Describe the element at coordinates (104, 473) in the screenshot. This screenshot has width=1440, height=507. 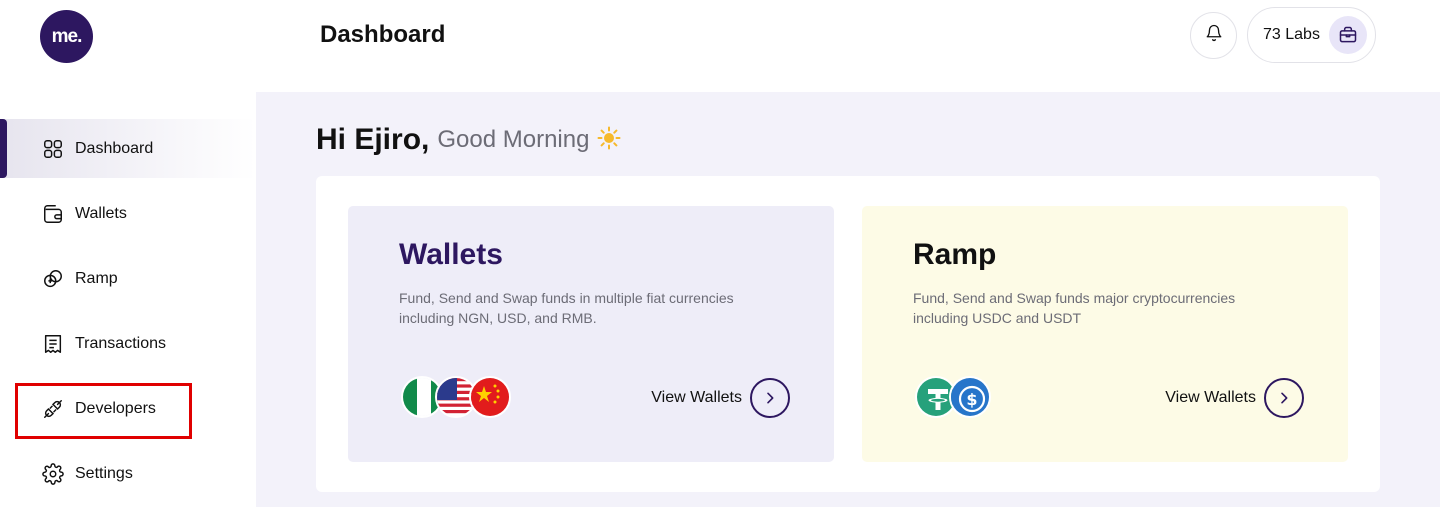
I see `sidebar-item-label: Settings` at that location.